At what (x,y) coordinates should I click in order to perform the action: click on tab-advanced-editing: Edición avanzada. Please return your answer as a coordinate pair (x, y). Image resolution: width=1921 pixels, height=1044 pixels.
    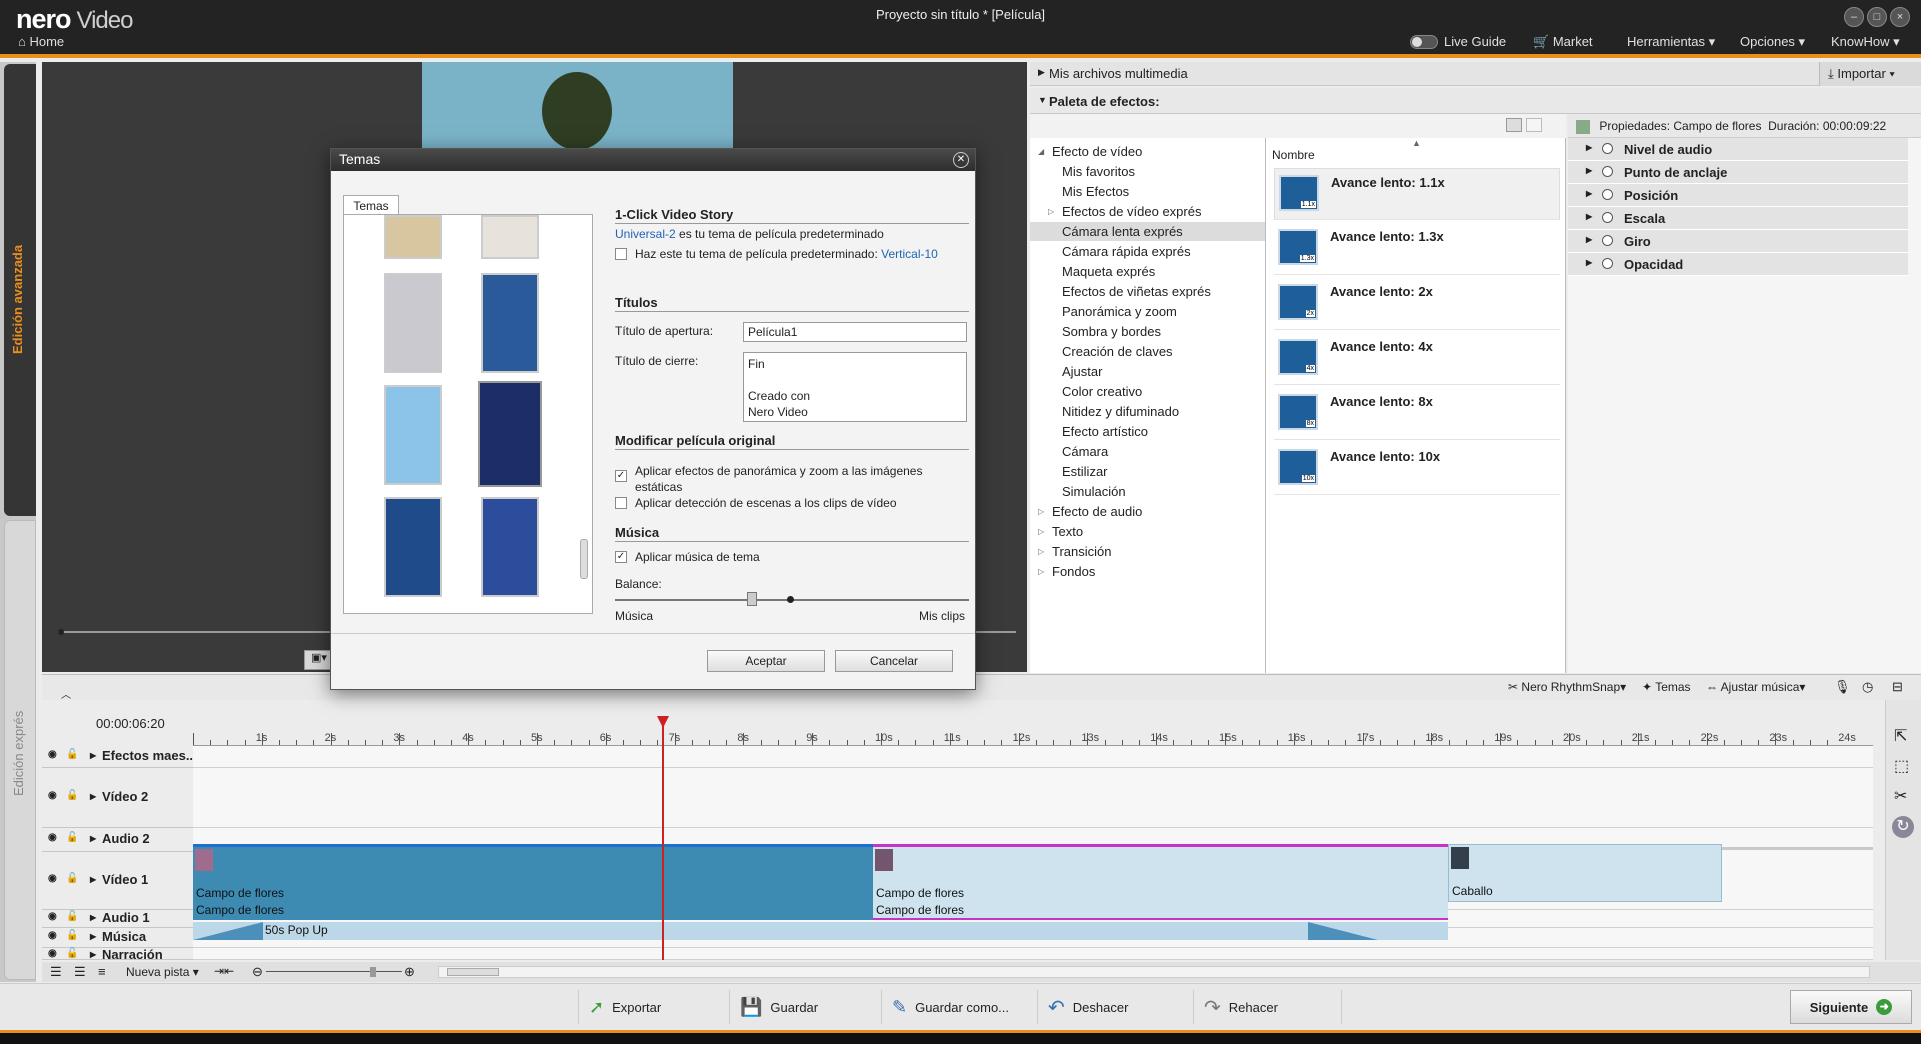
    Looking at the image, I should click on (20, 290).